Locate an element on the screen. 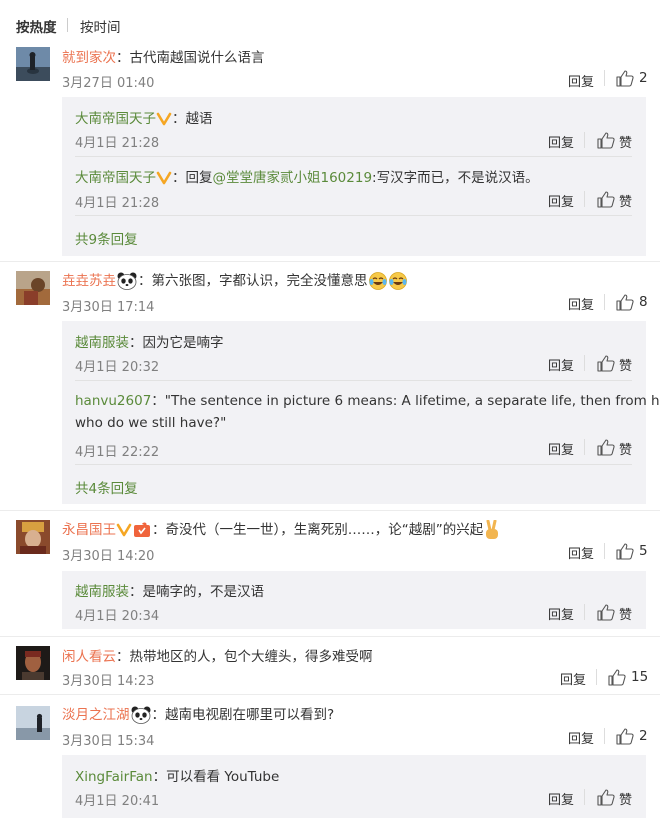 This screenshot has height=824, width=660. sort-bar: 按热度 按时间 is located at coordinates (330, 22).